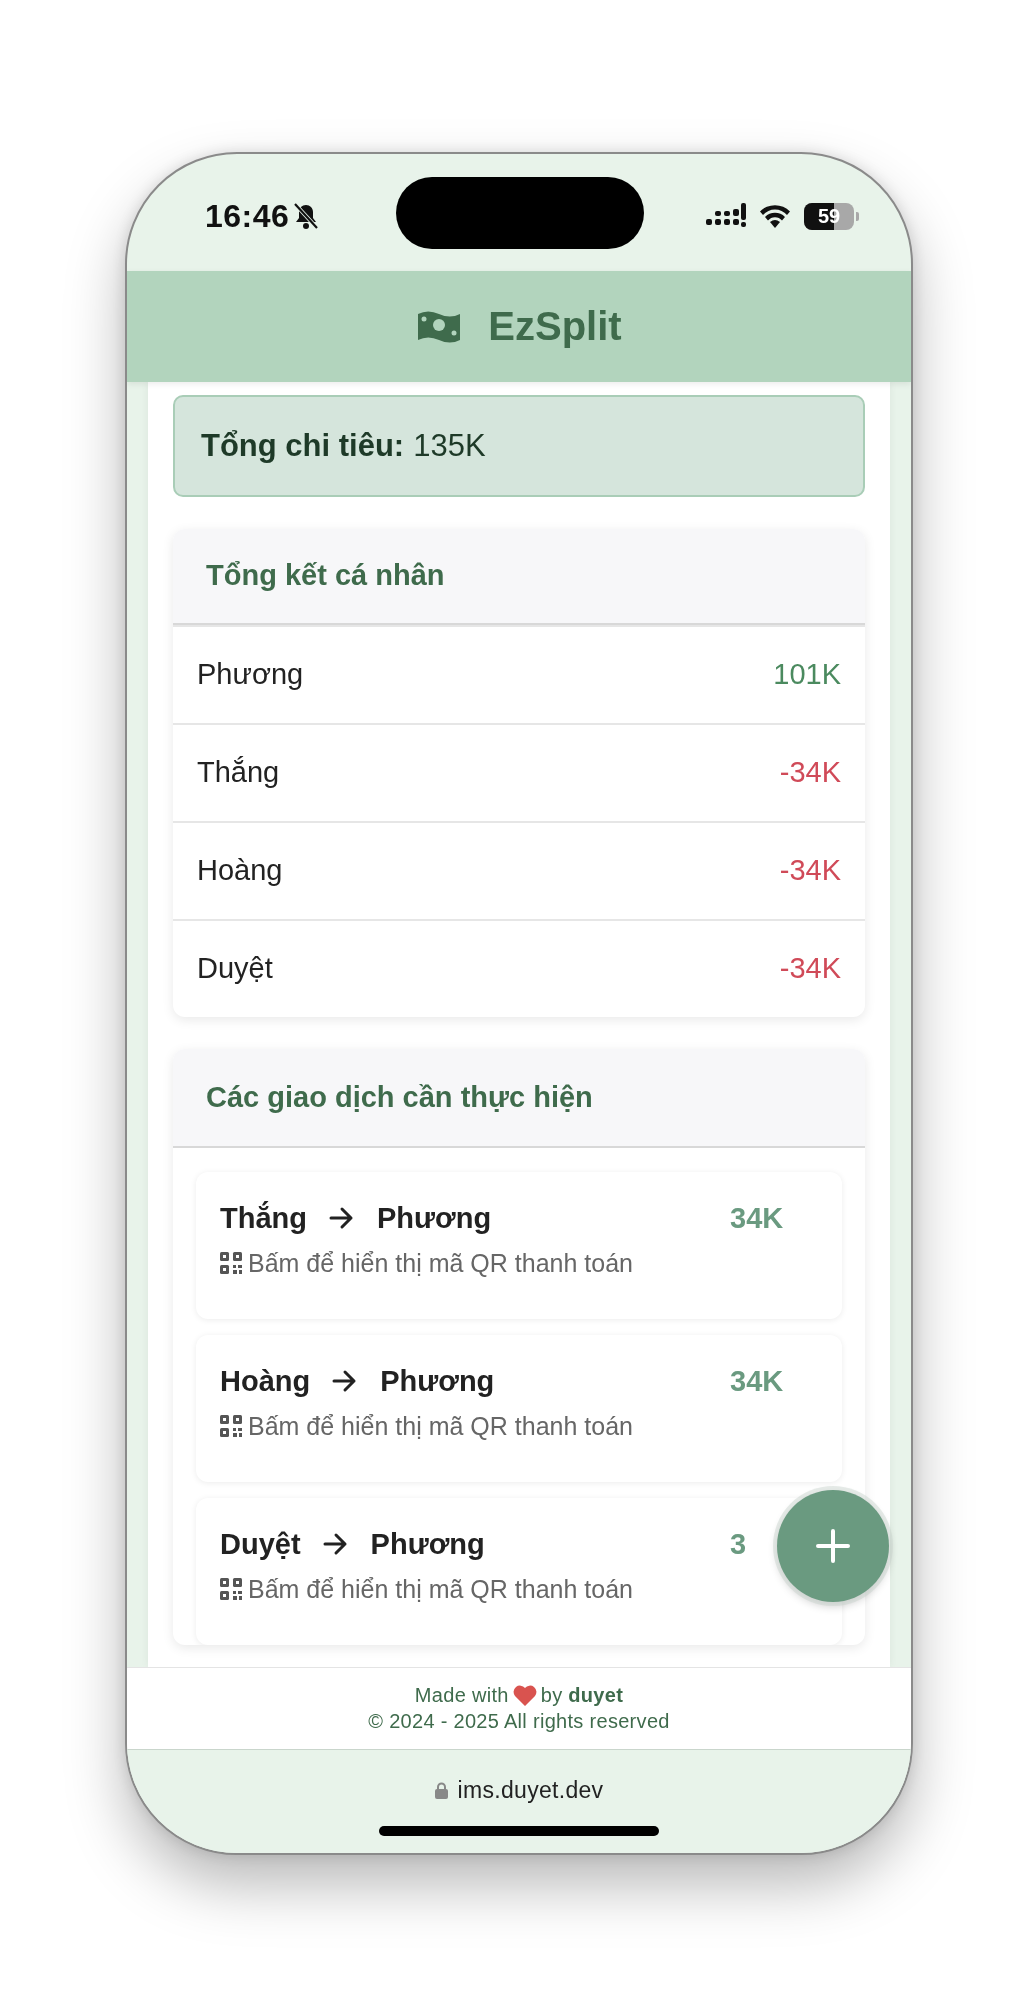 The width and height of the screenshot is (1036, 2016). Describe the element at coordinates (519, 1721) in the screenshot. I see `copyright-text: © 2024 - 2025 All rights reserved` at that location.